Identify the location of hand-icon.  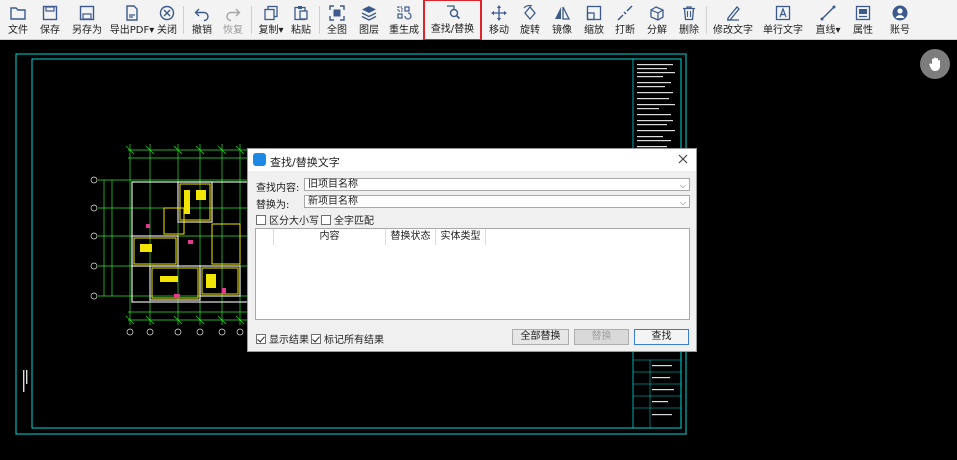
(934, 64).